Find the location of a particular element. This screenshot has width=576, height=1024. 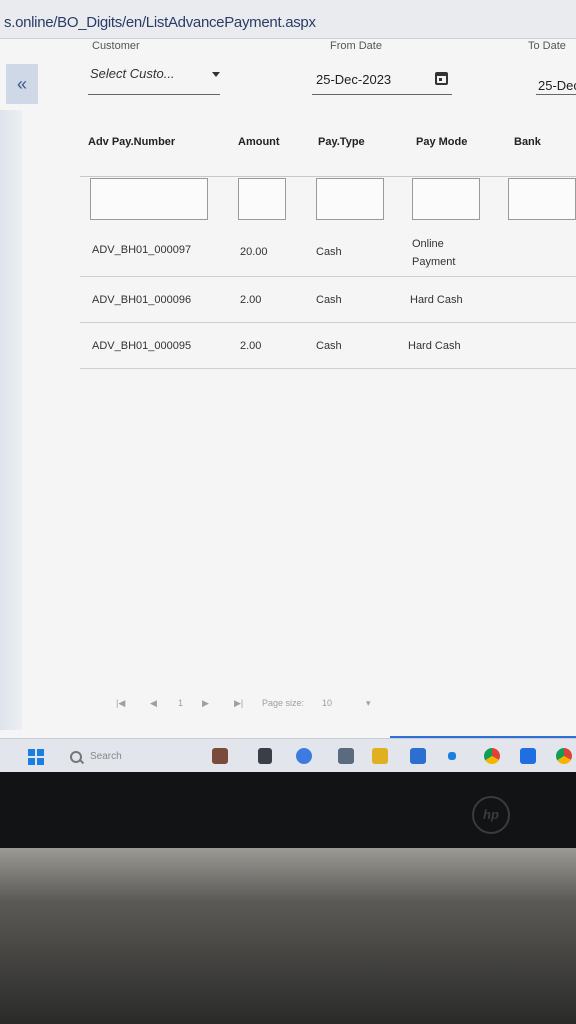

from-date-label: From Date is located at coordinates (356, 46).